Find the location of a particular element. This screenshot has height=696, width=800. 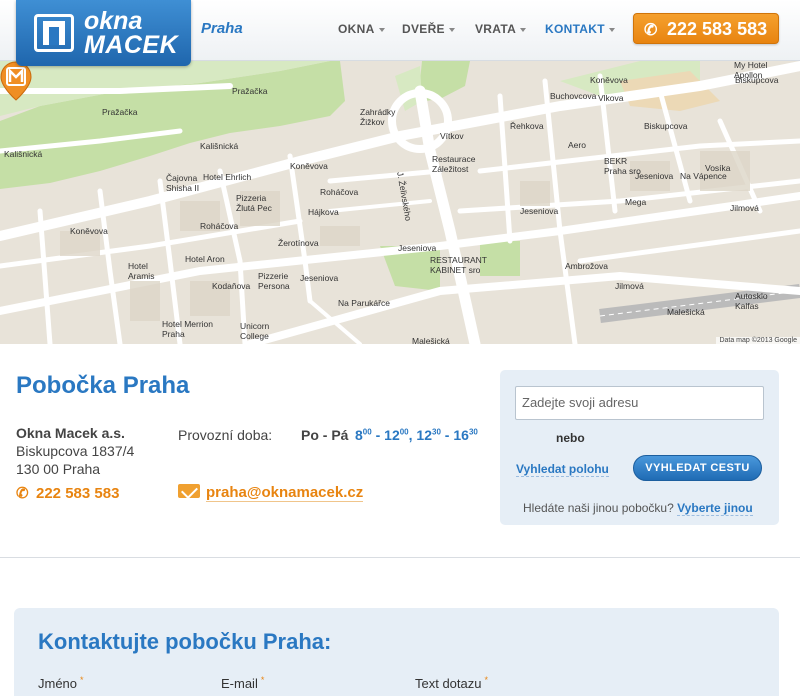

email-label-text: E-mail is located at coordinates (239, 683).